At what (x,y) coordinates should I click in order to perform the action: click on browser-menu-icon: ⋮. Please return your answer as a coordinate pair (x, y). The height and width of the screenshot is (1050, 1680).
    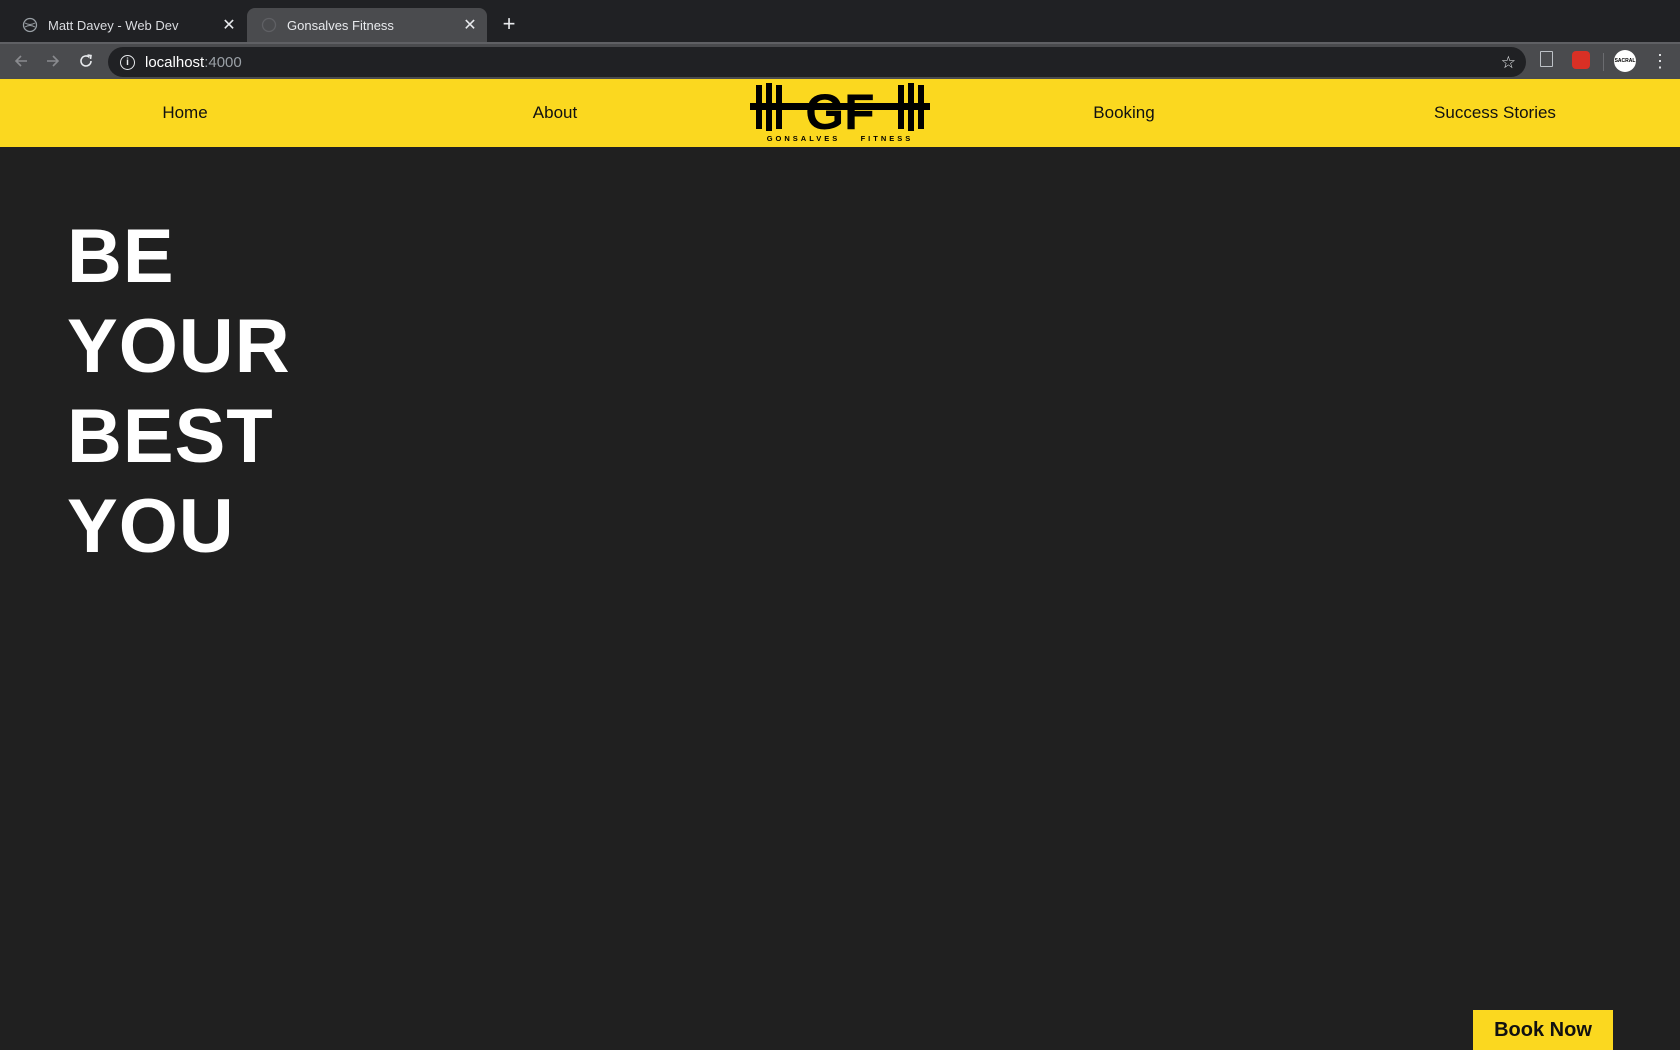
    Looking at the image, I should click on (1660, 61).